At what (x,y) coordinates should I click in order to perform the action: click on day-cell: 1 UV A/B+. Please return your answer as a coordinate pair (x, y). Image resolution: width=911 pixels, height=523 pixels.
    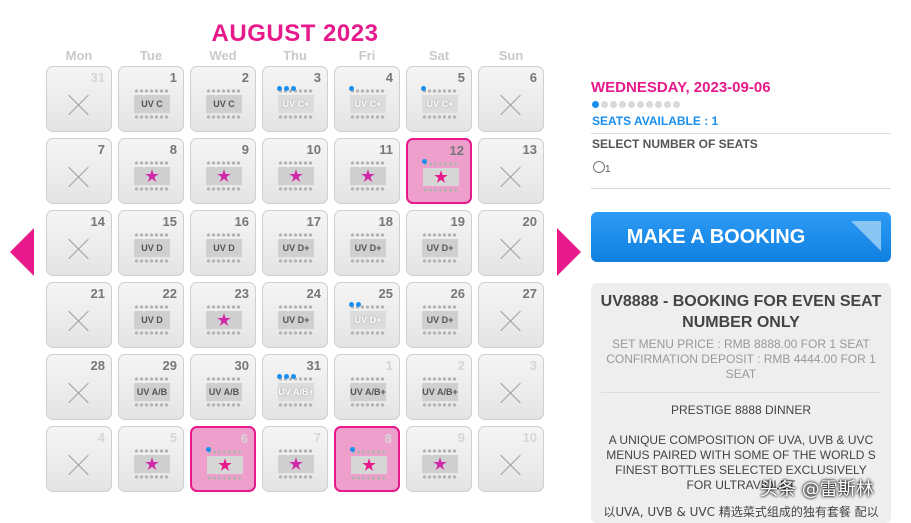
    Looking at the image, I should click on (367, 387).